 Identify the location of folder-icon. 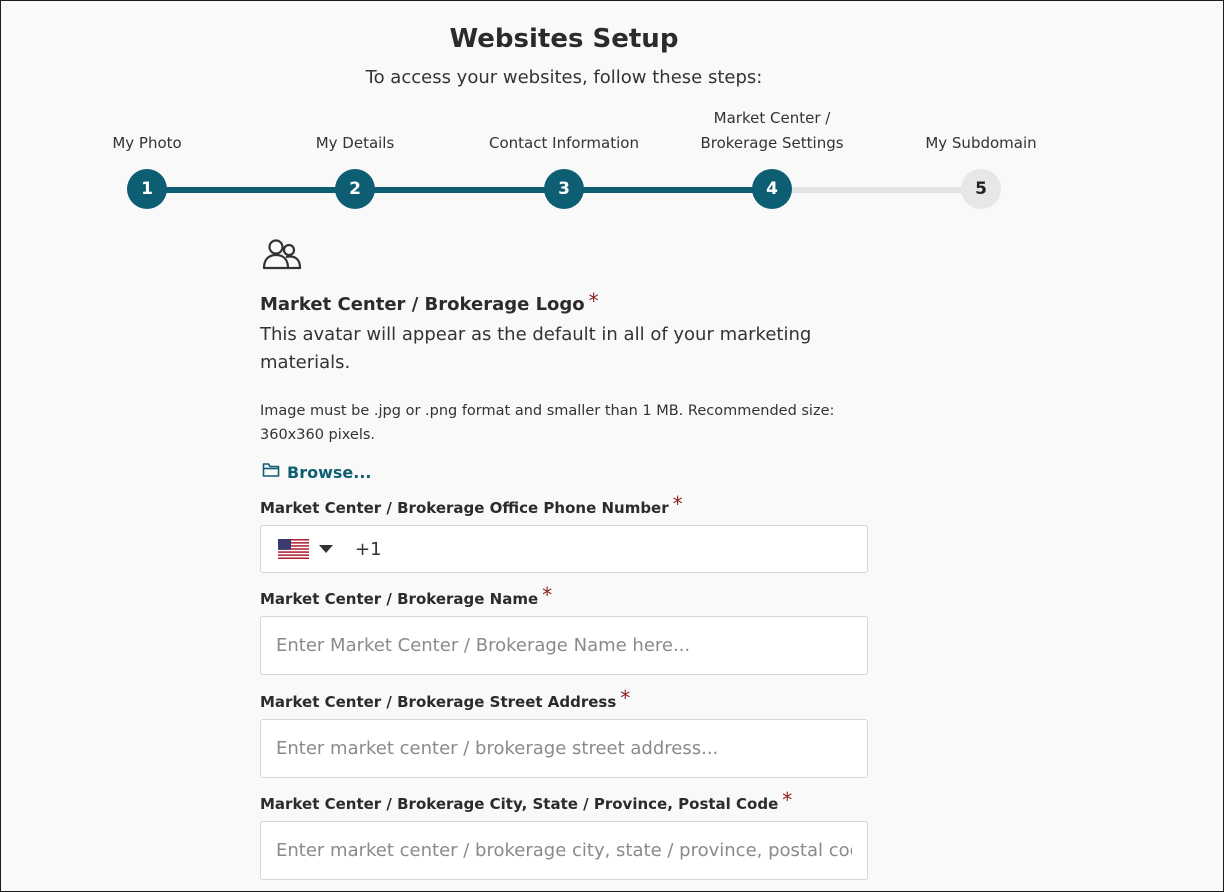
(274, 472).